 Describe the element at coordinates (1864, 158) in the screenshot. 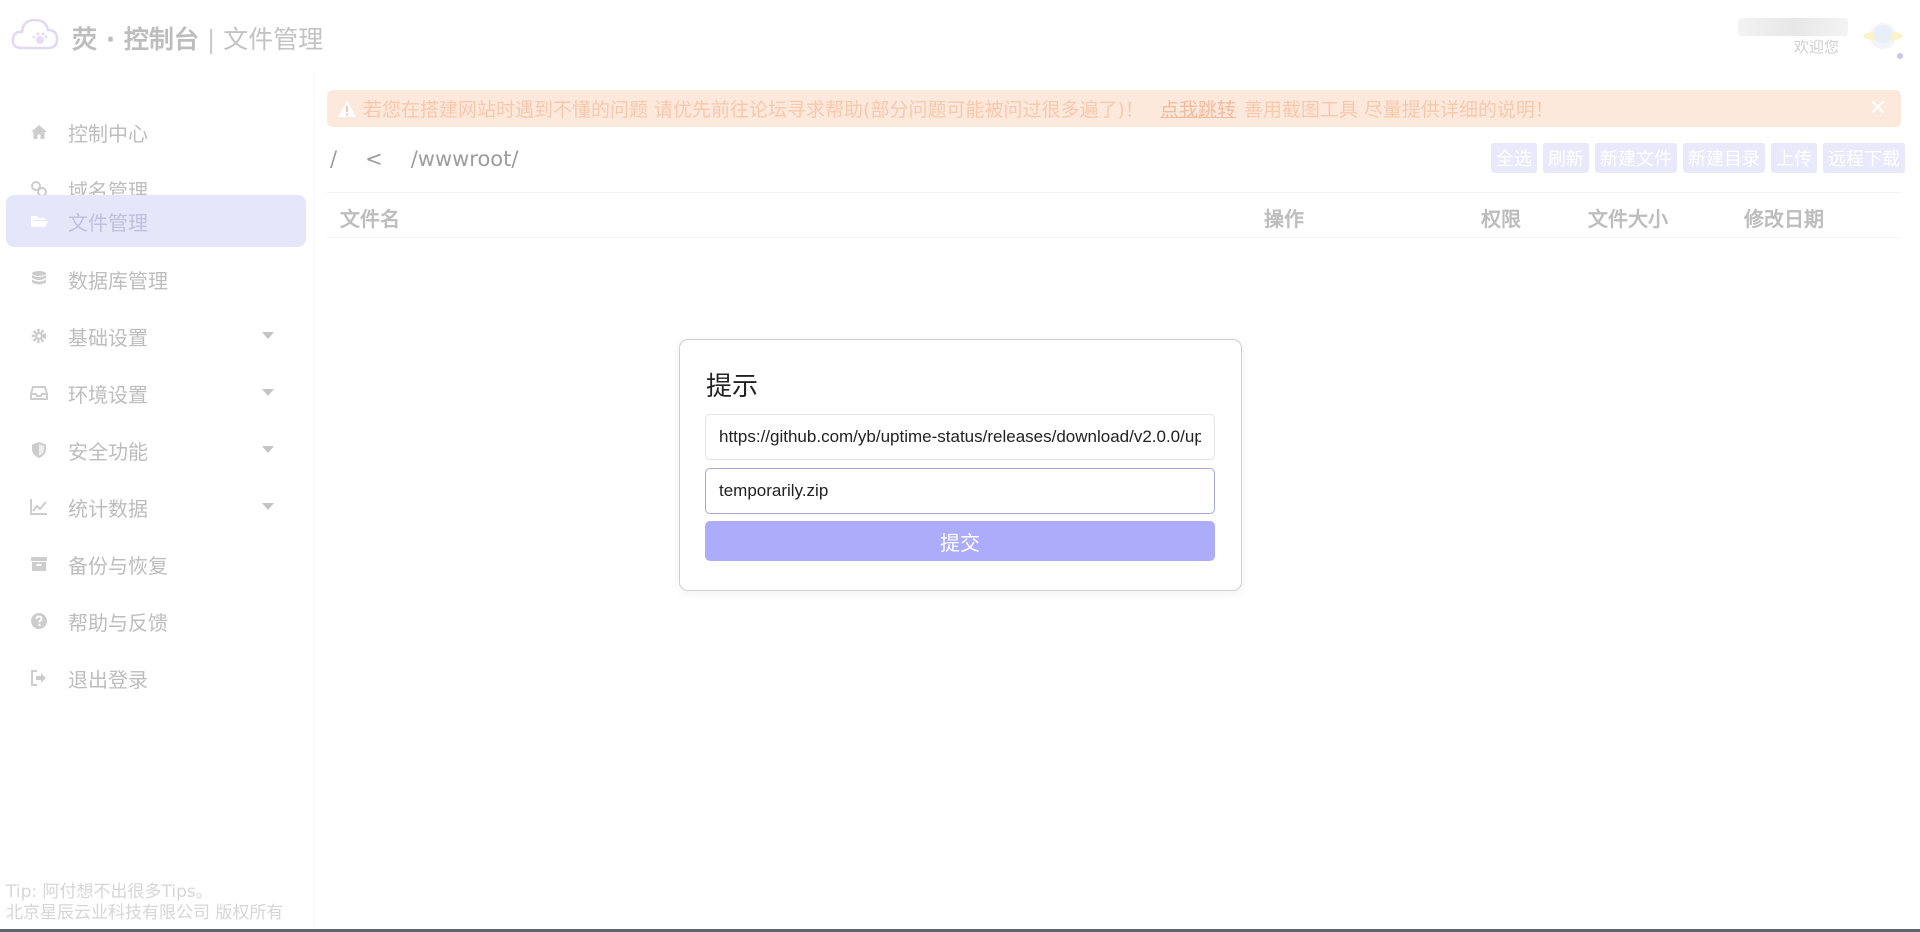

I see `remote-download-button: 远程下载` at that location.